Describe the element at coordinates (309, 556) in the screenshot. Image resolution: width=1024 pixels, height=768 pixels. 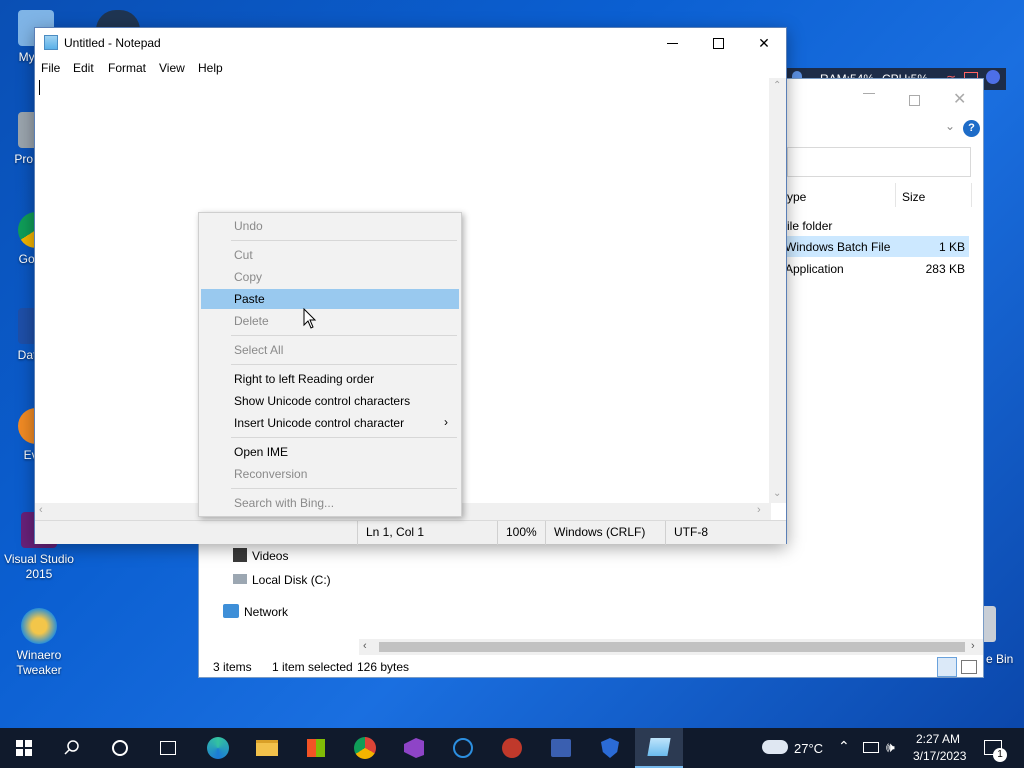
I see `nav-item-videos: Videos` at that location.